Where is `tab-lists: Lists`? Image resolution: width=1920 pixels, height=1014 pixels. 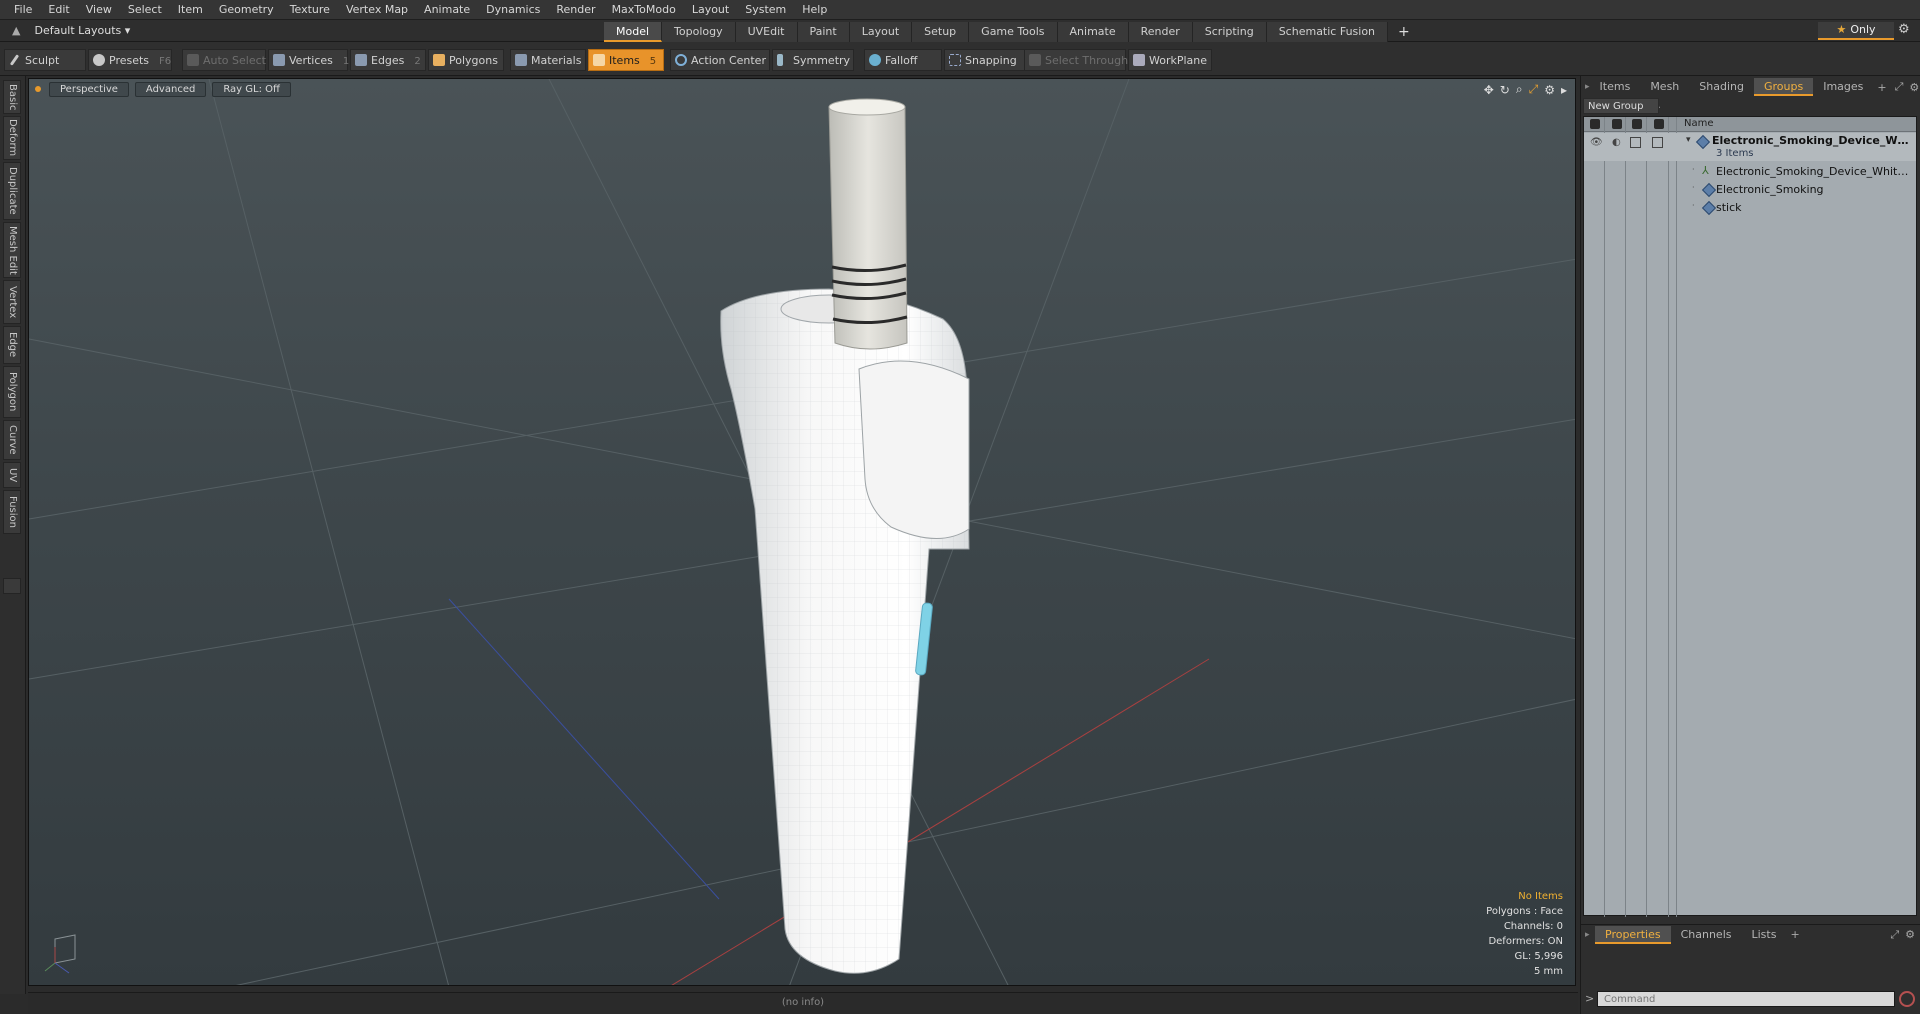 tab-lists: Lists is located at coordinates (1764, 935).